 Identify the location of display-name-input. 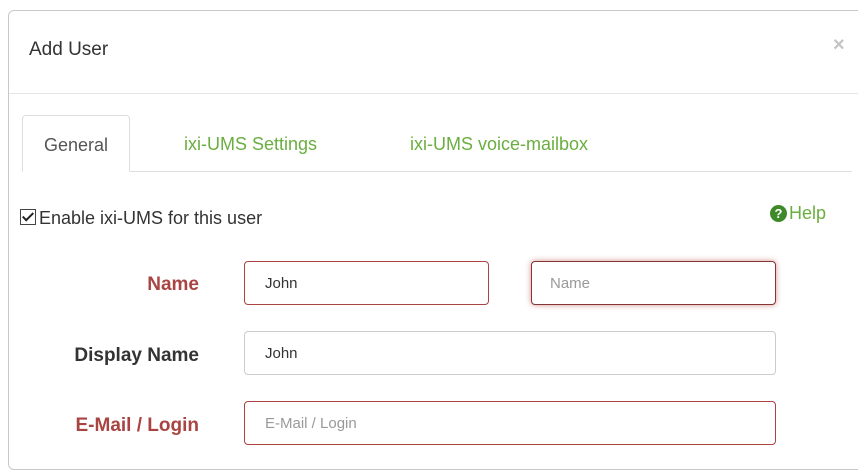
(510, 353).